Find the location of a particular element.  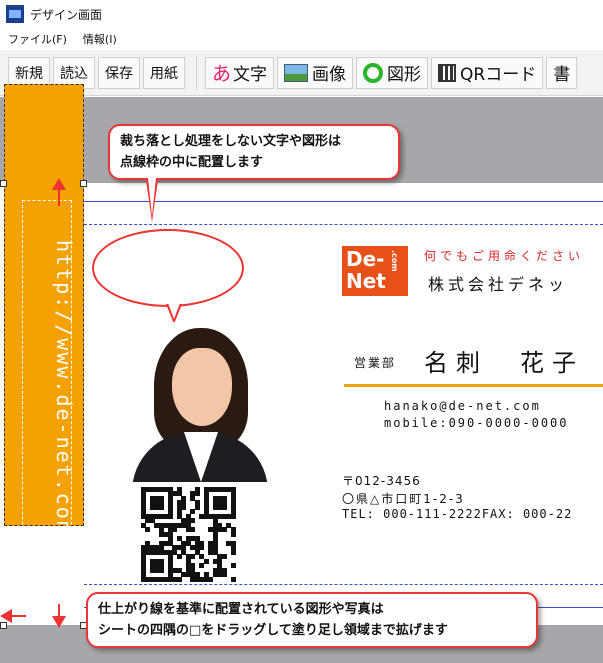

photo-face is located at coordinates (202, 387).